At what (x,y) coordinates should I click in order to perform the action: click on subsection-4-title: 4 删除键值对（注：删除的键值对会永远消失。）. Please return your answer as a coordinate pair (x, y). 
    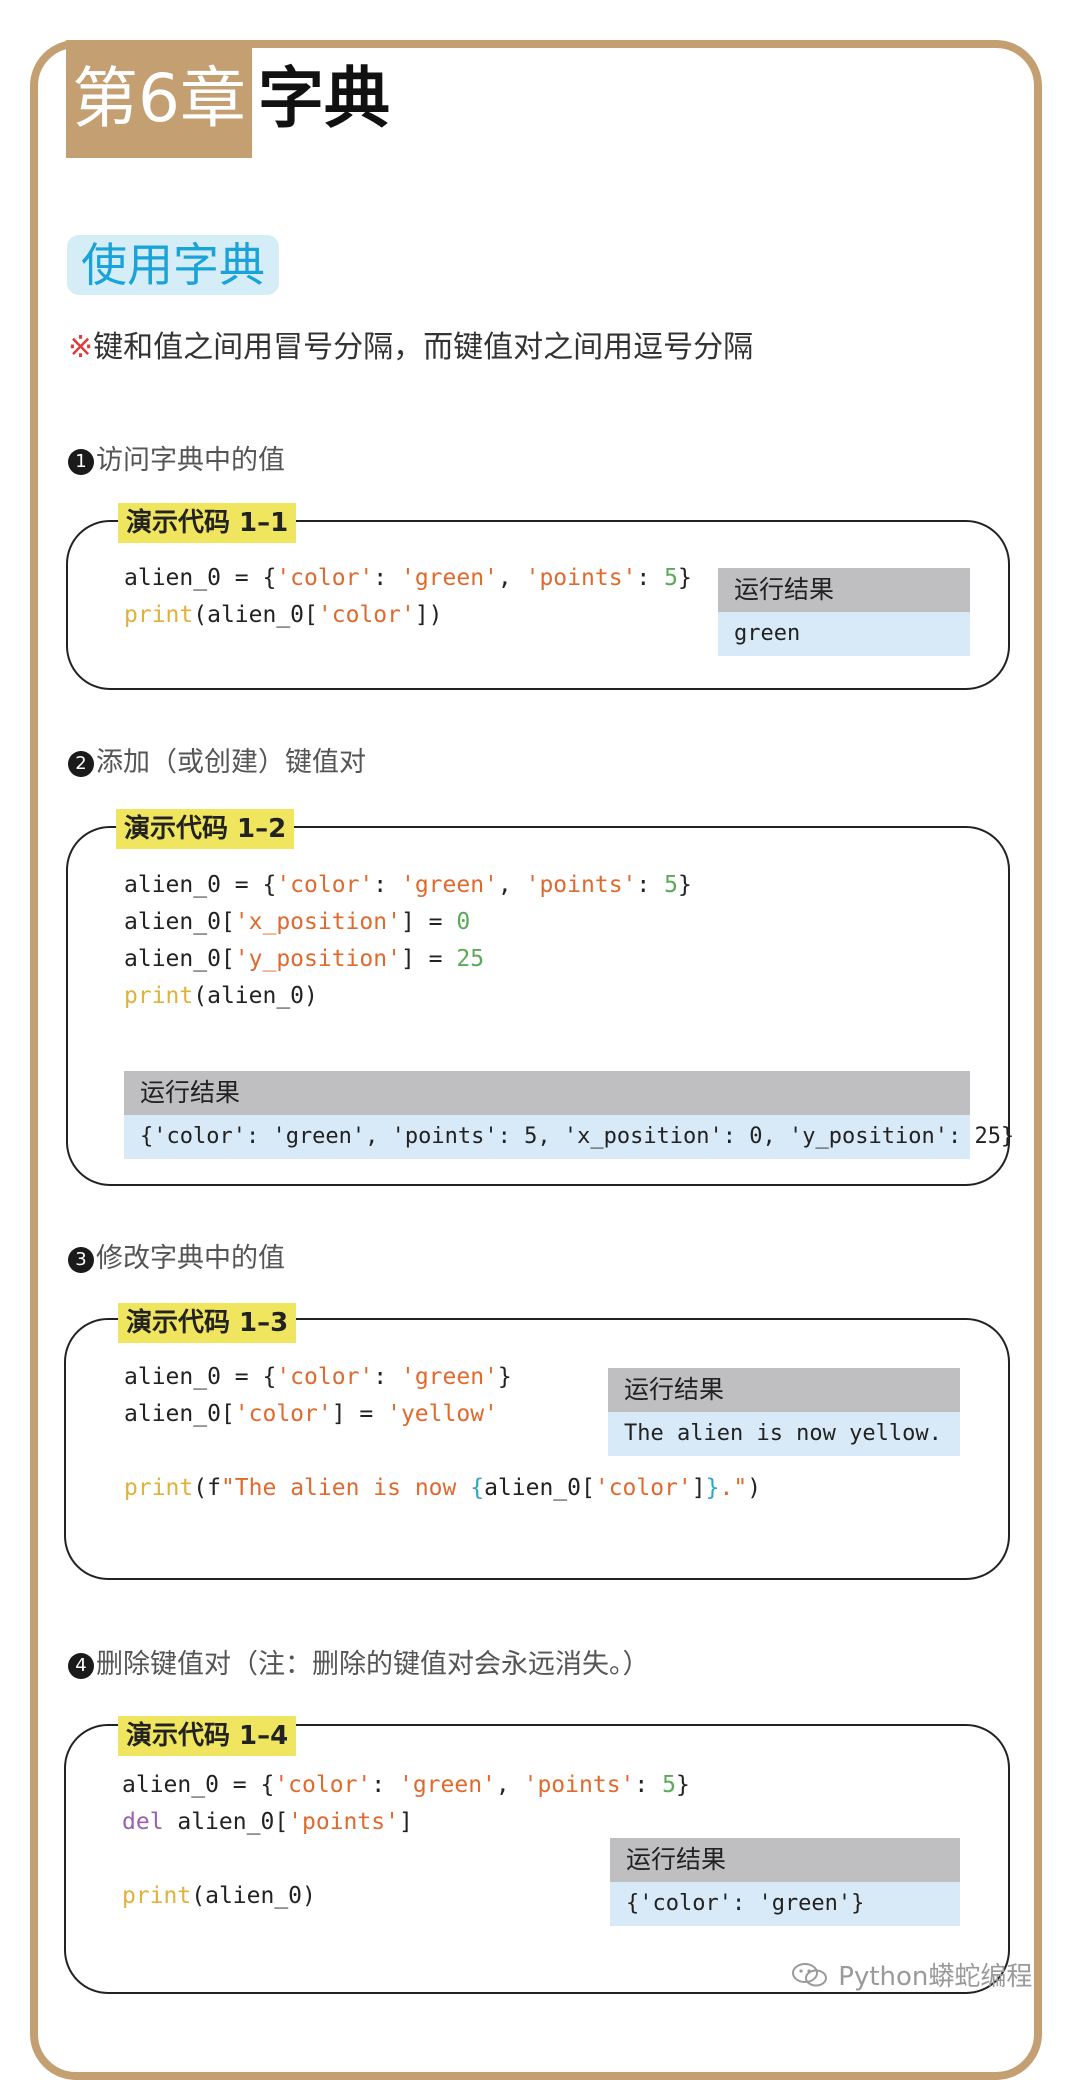
    Looking at the image, I should click on (359, 1661).